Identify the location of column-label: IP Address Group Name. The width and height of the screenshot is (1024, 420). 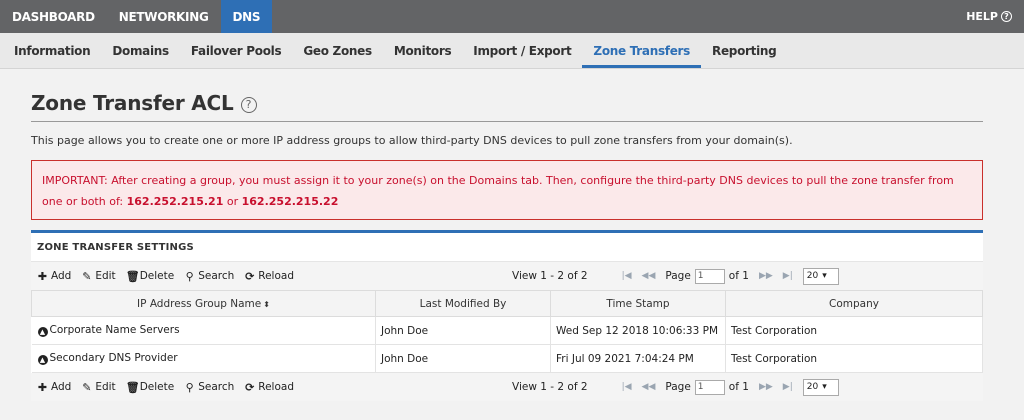
(199, 303).